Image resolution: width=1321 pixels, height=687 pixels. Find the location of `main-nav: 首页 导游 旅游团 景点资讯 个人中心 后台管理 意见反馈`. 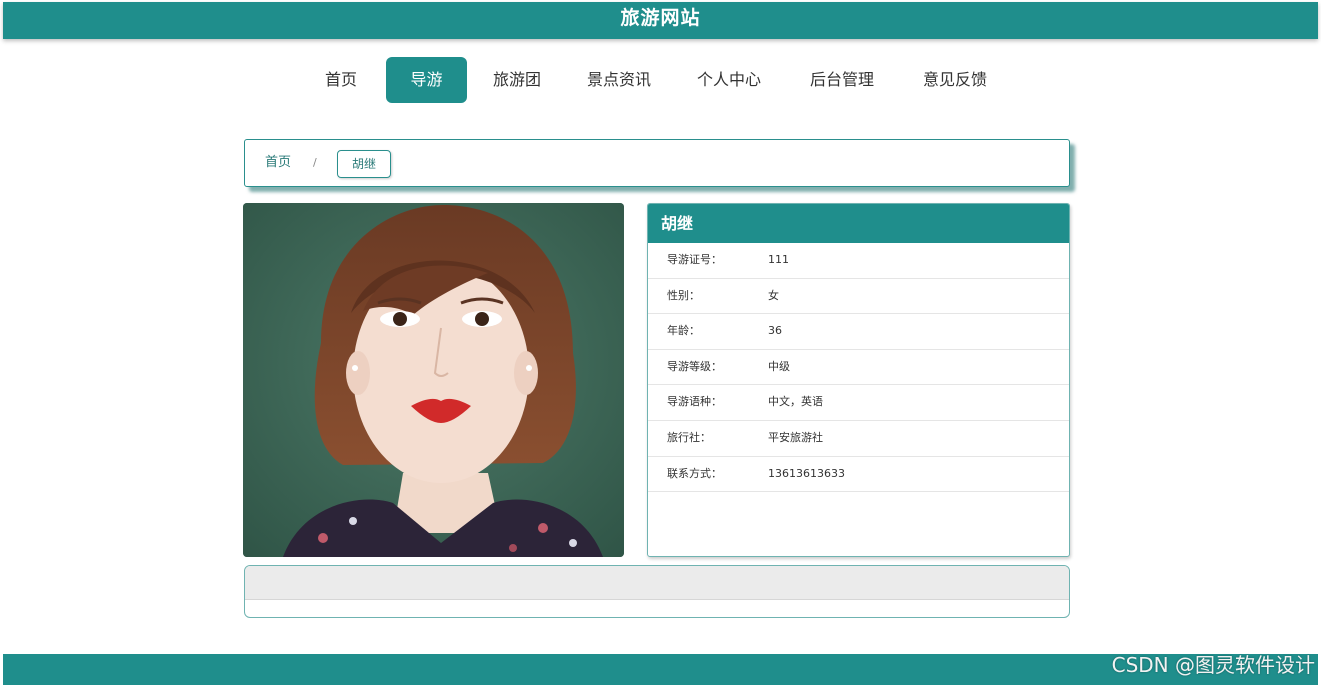

main-nav: 首页 导游 旅游团 景点资讯 个人中心 后台管理 意见反馈 is located at coordinates (660, 80).